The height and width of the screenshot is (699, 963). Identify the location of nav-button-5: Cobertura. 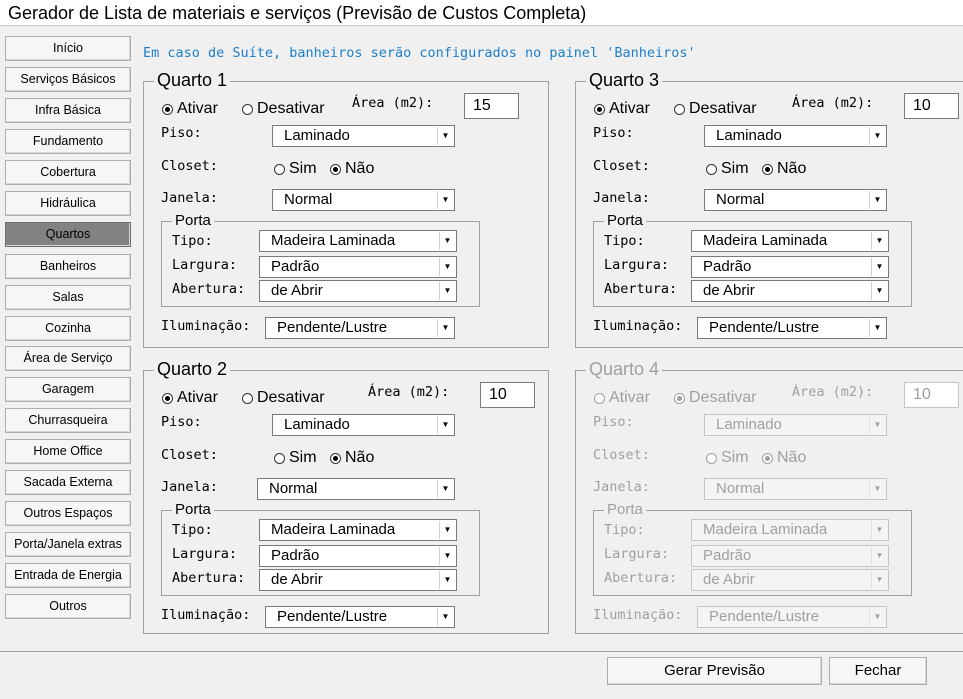
(68, 172).